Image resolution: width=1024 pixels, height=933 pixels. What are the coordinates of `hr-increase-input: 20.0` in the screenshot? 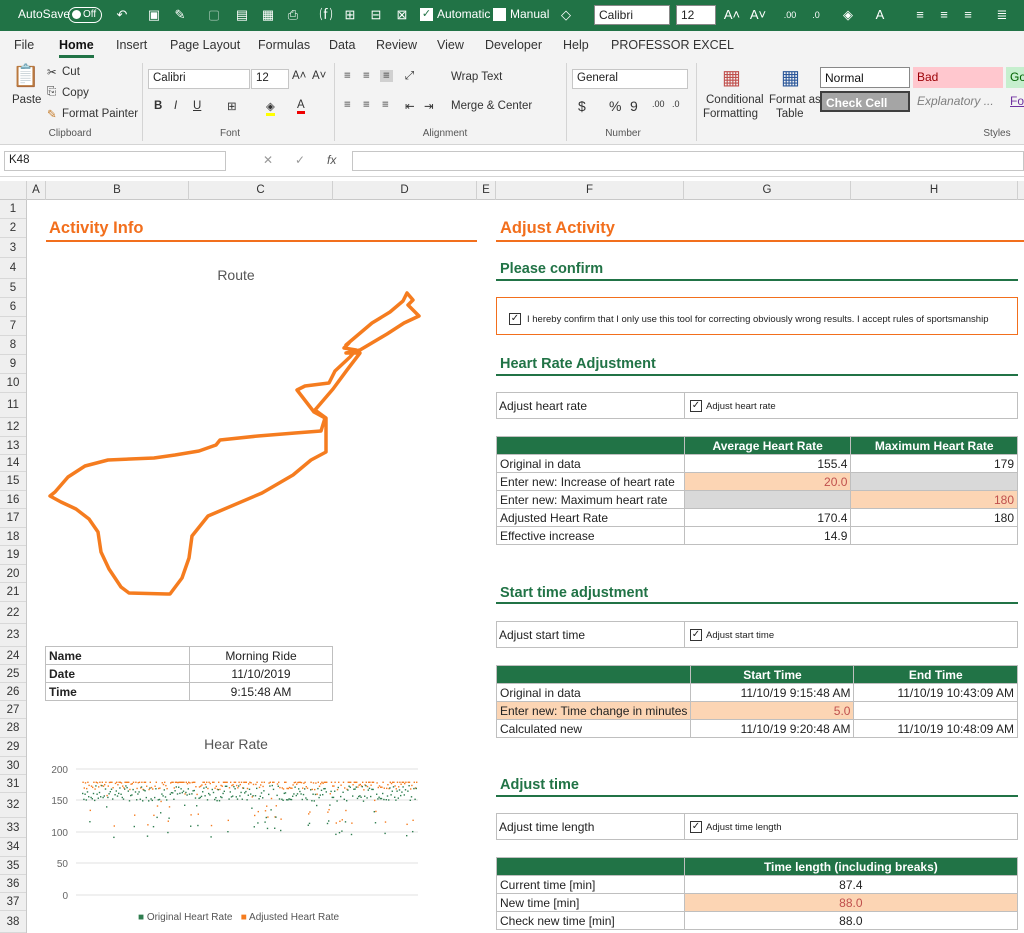 It's located at (767, 481).